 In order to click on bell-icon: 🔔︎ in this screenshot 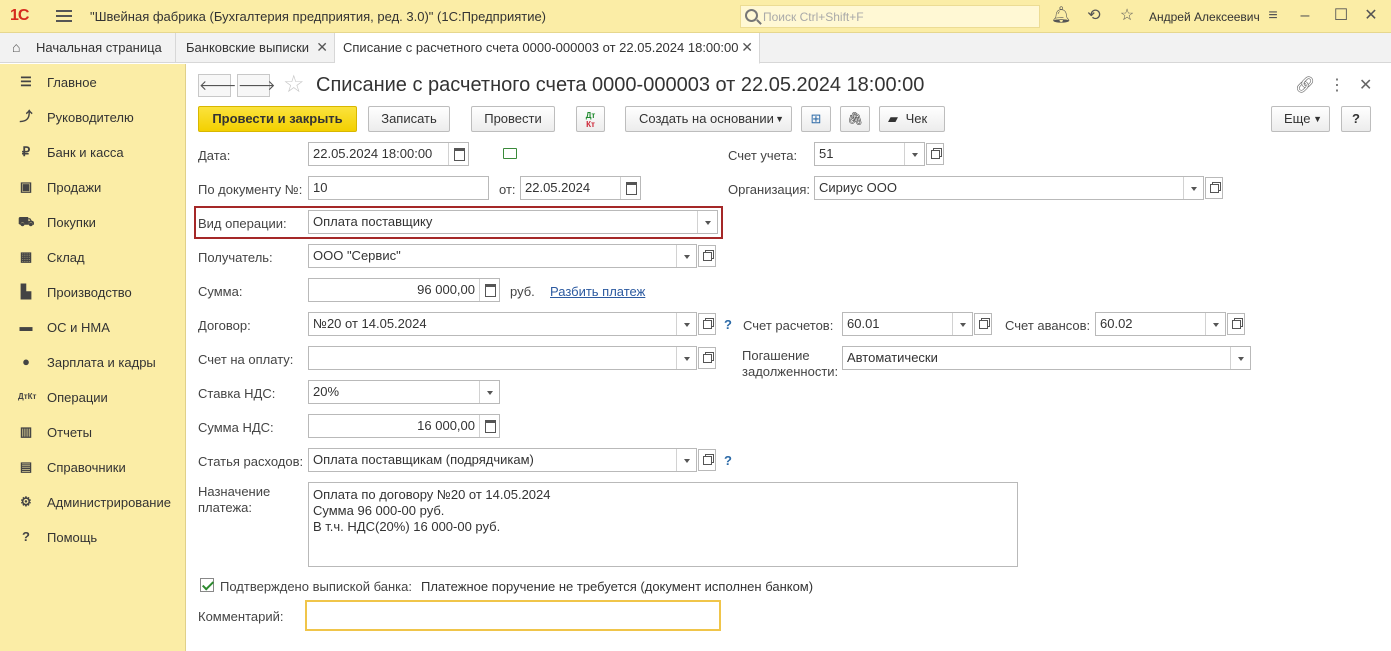, I will do `click(1061, 16)`.